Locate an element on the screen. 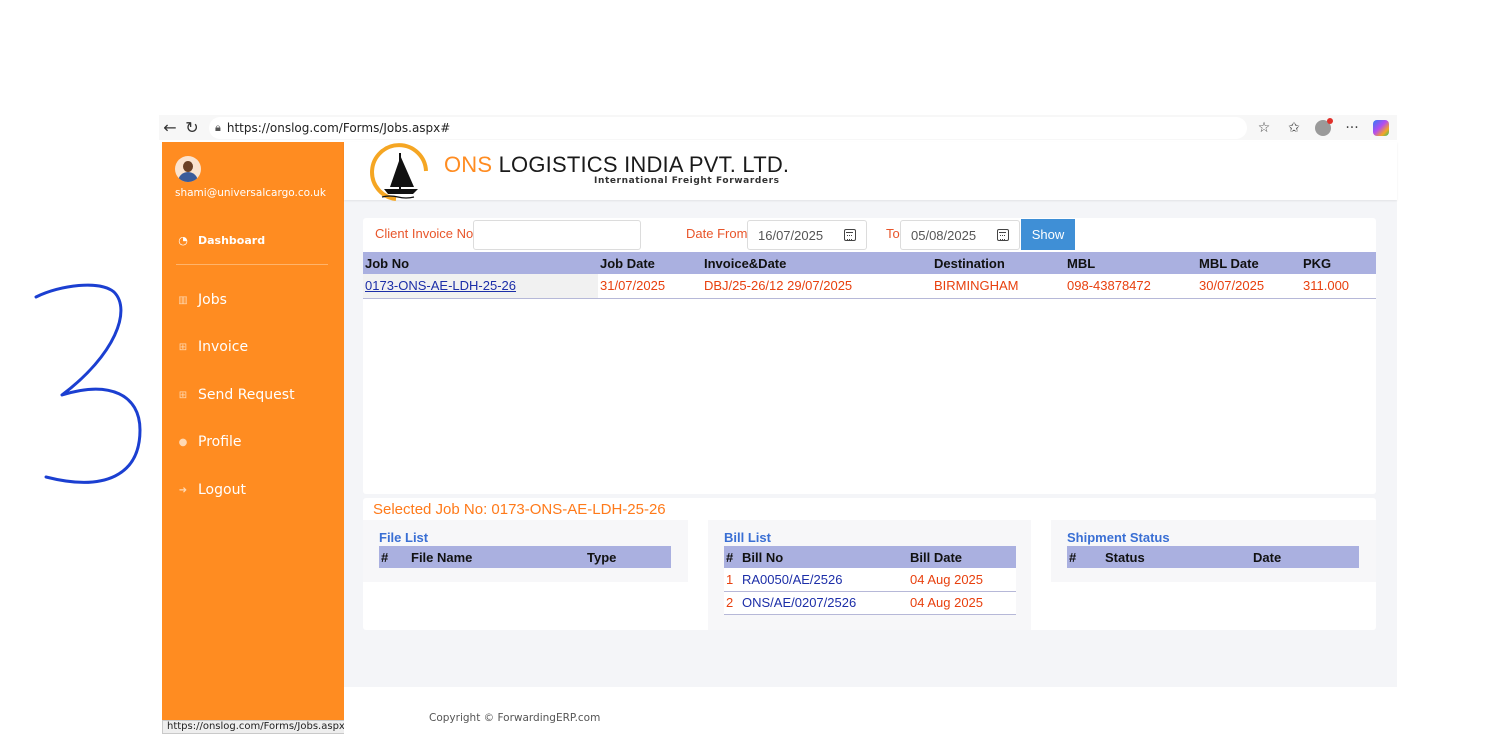  date-to-input: 05/08/2025 is located at coordinates (960, 235).